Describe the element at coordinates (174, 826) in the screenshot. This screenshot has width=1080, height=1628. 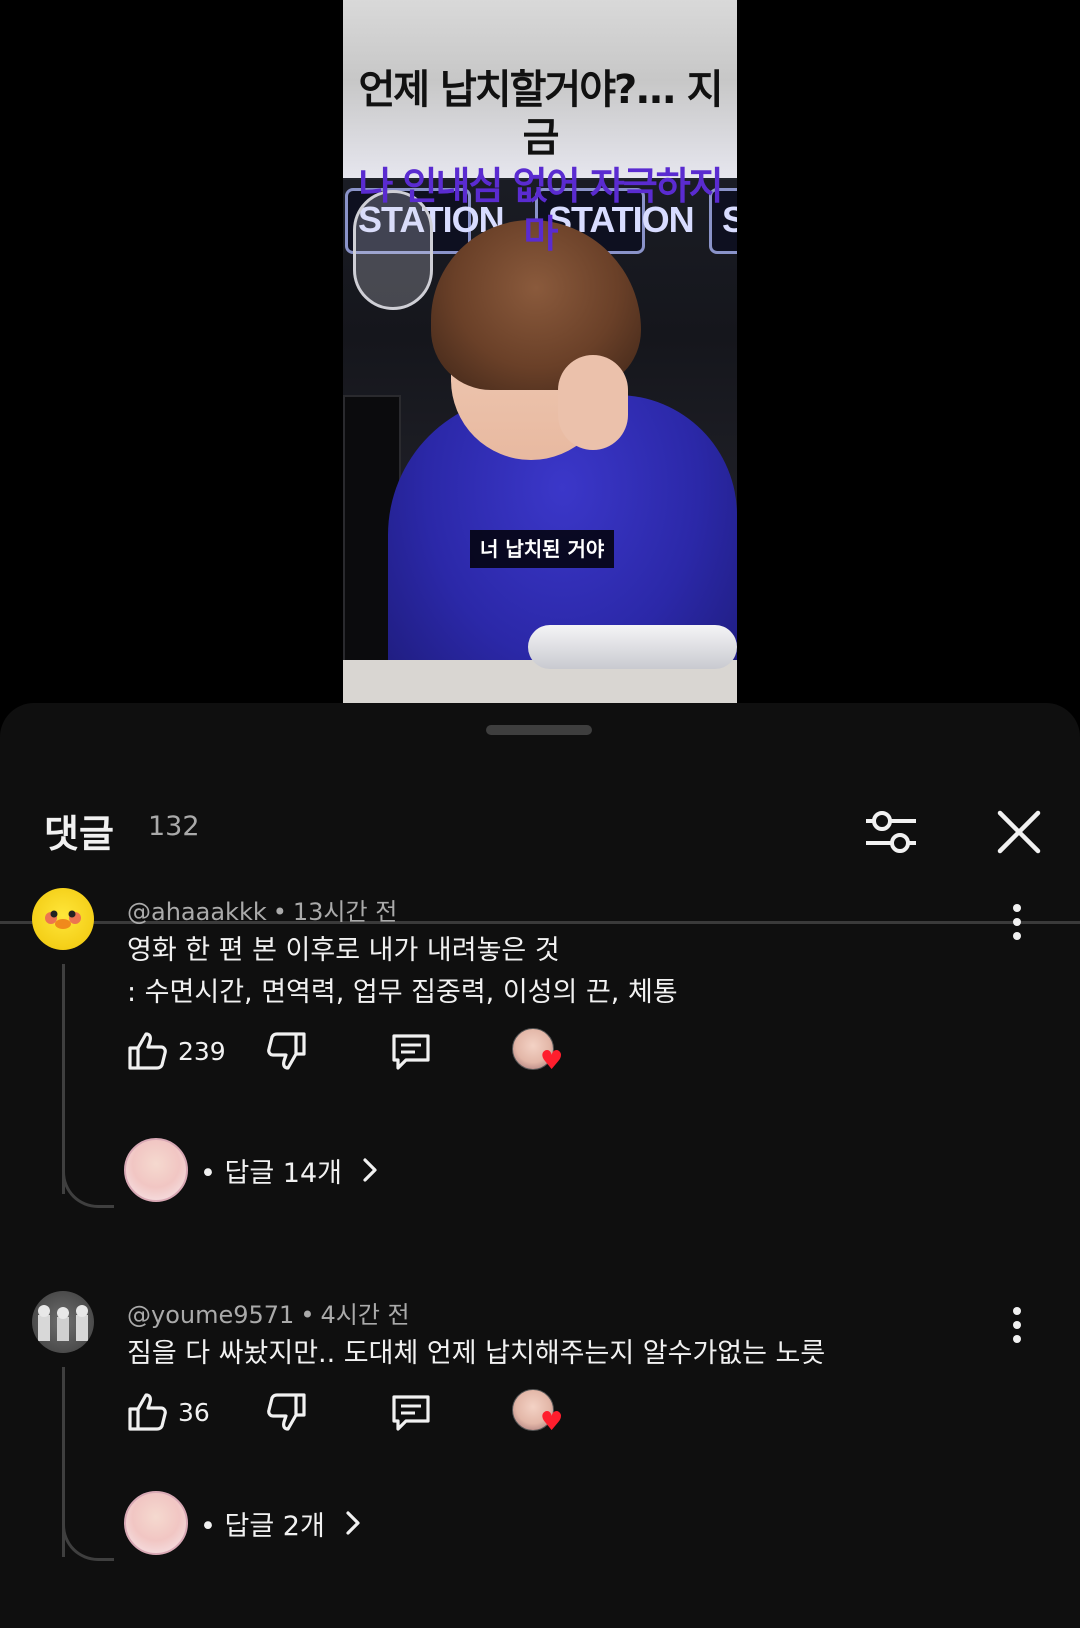
I see `comments-count: 132` at that location.